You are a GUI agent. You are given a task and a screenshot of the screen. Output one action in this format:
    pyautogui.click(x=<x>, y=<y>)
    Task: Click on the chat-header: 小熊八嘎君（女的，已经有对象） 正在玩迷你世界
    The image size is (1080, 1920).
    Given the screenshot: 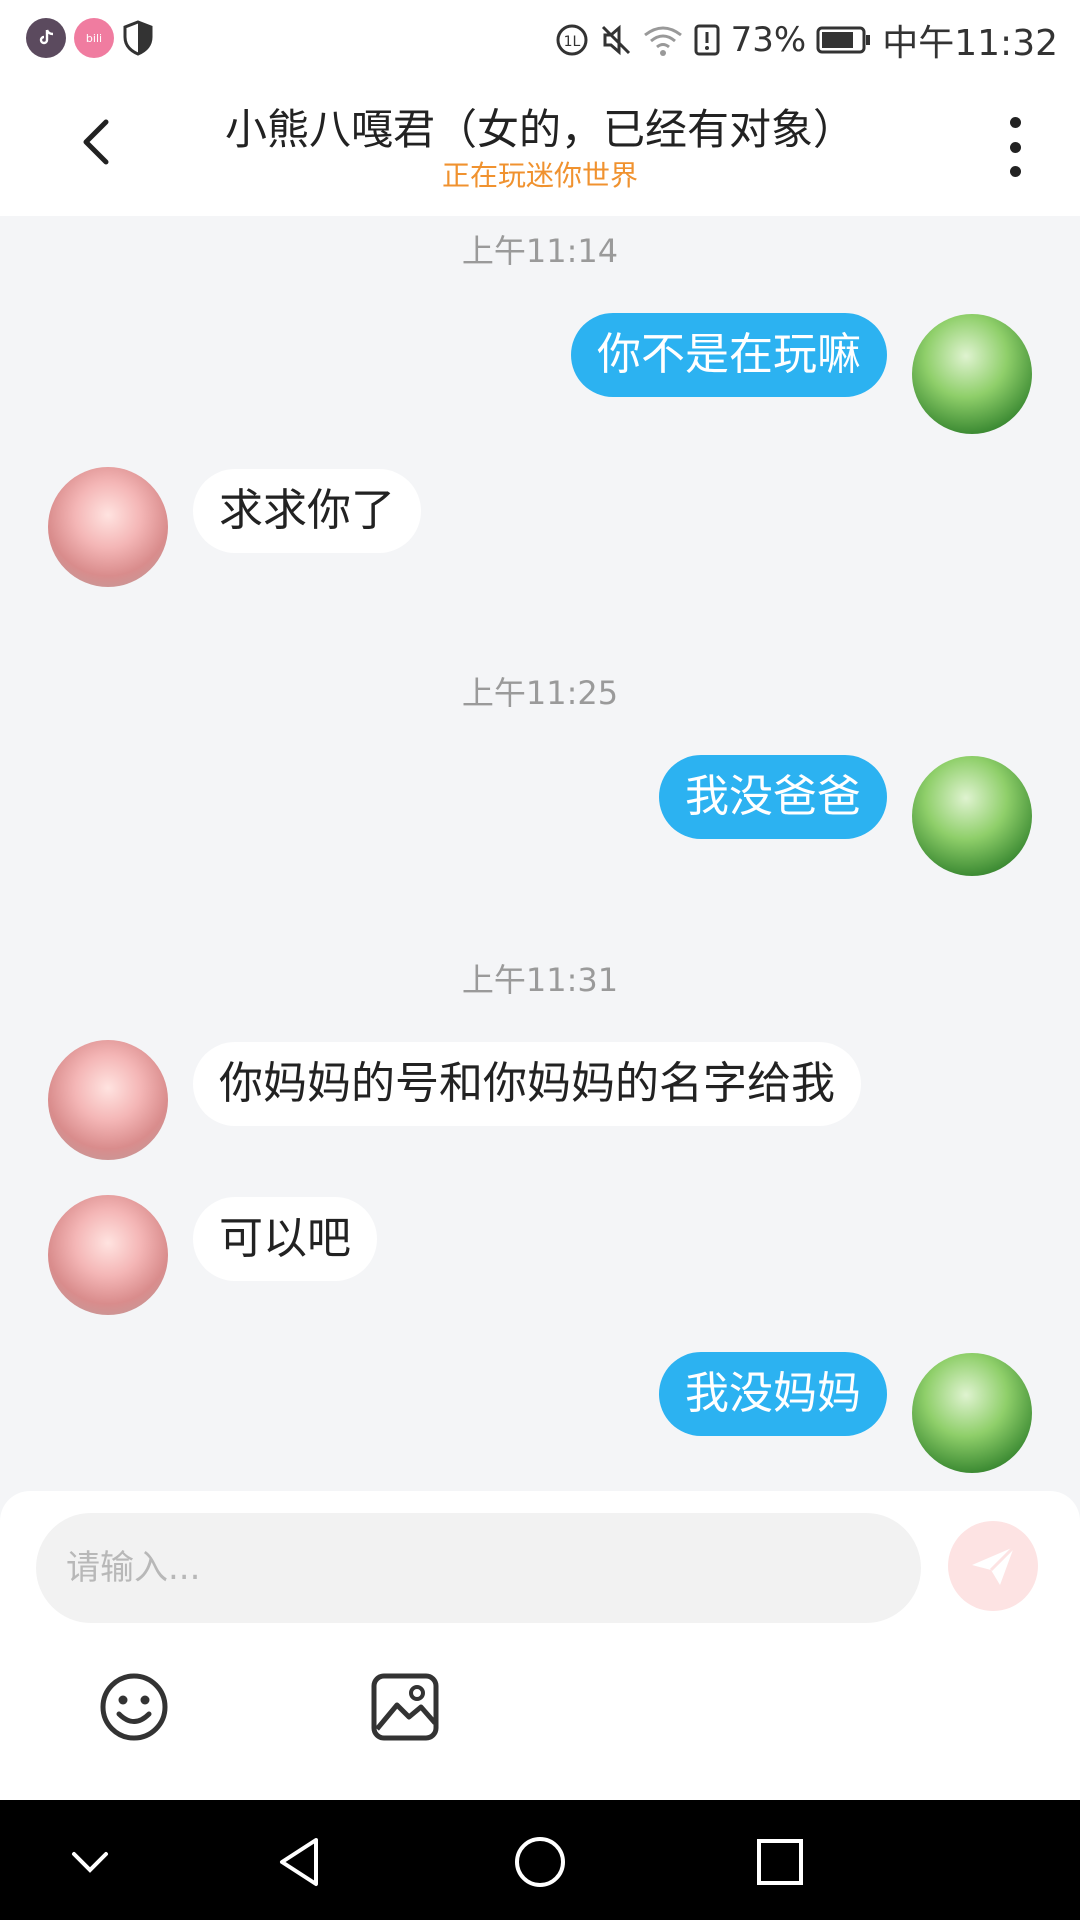 What is the action you would take?
    pyautogui.click(x=540, y=144)
    